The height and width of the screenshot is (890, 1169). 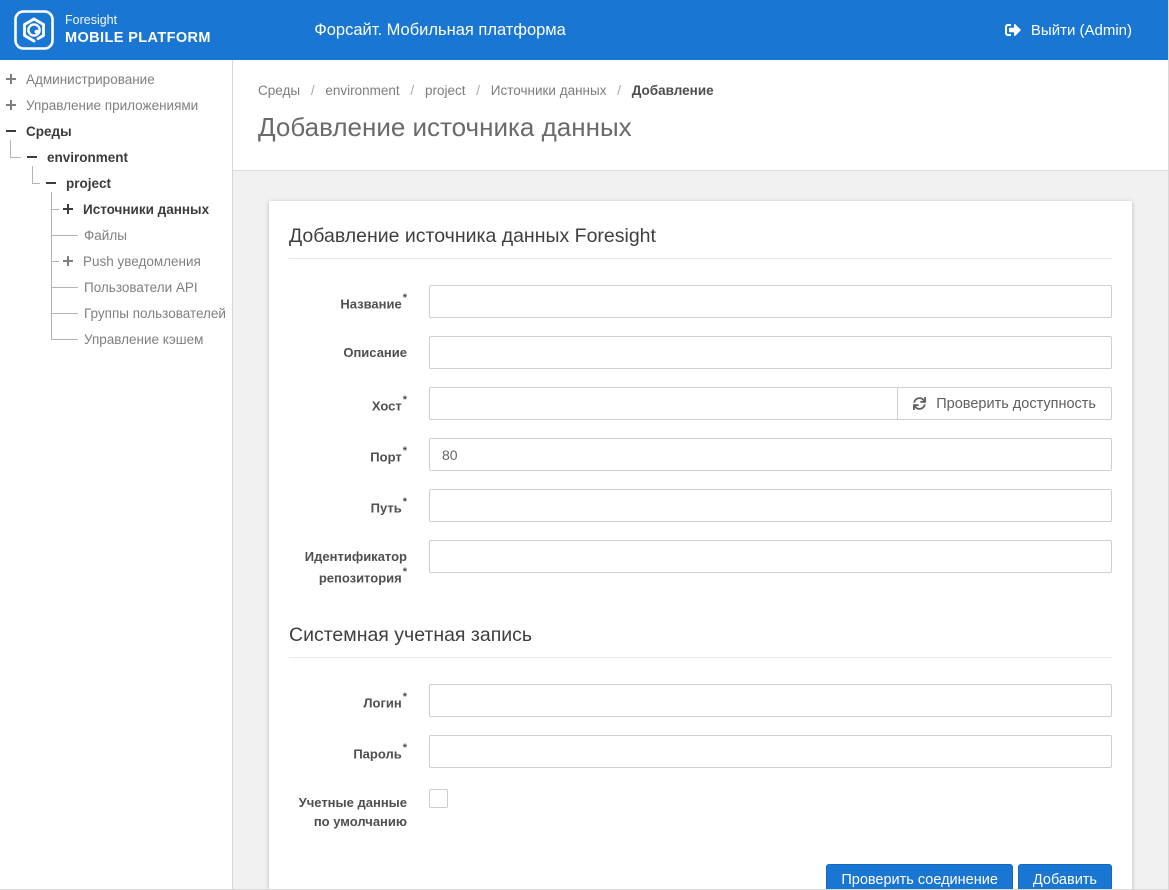 What do you see at coordinates (700, 876) in the screenshot?
I see `form-actions: Проверить соединение Добавить` at bounding box center [700, 876].